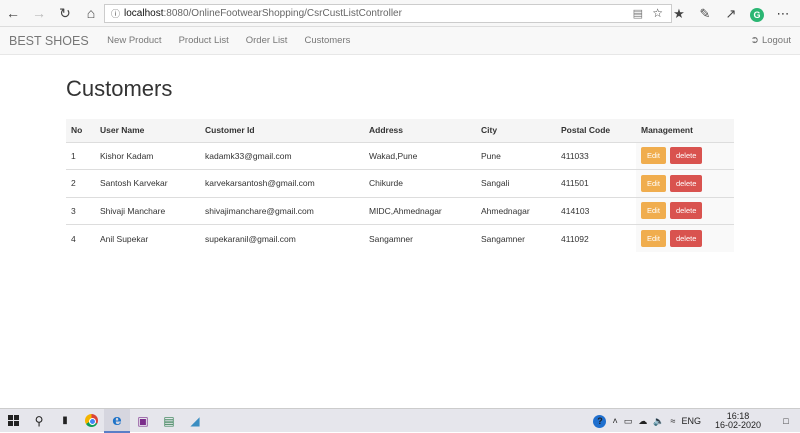  What do you see at coordinates (147, 210) in the screenshot?
I see `cell-user-name: Shivaji Manchare` at bounding box center [147, 210].